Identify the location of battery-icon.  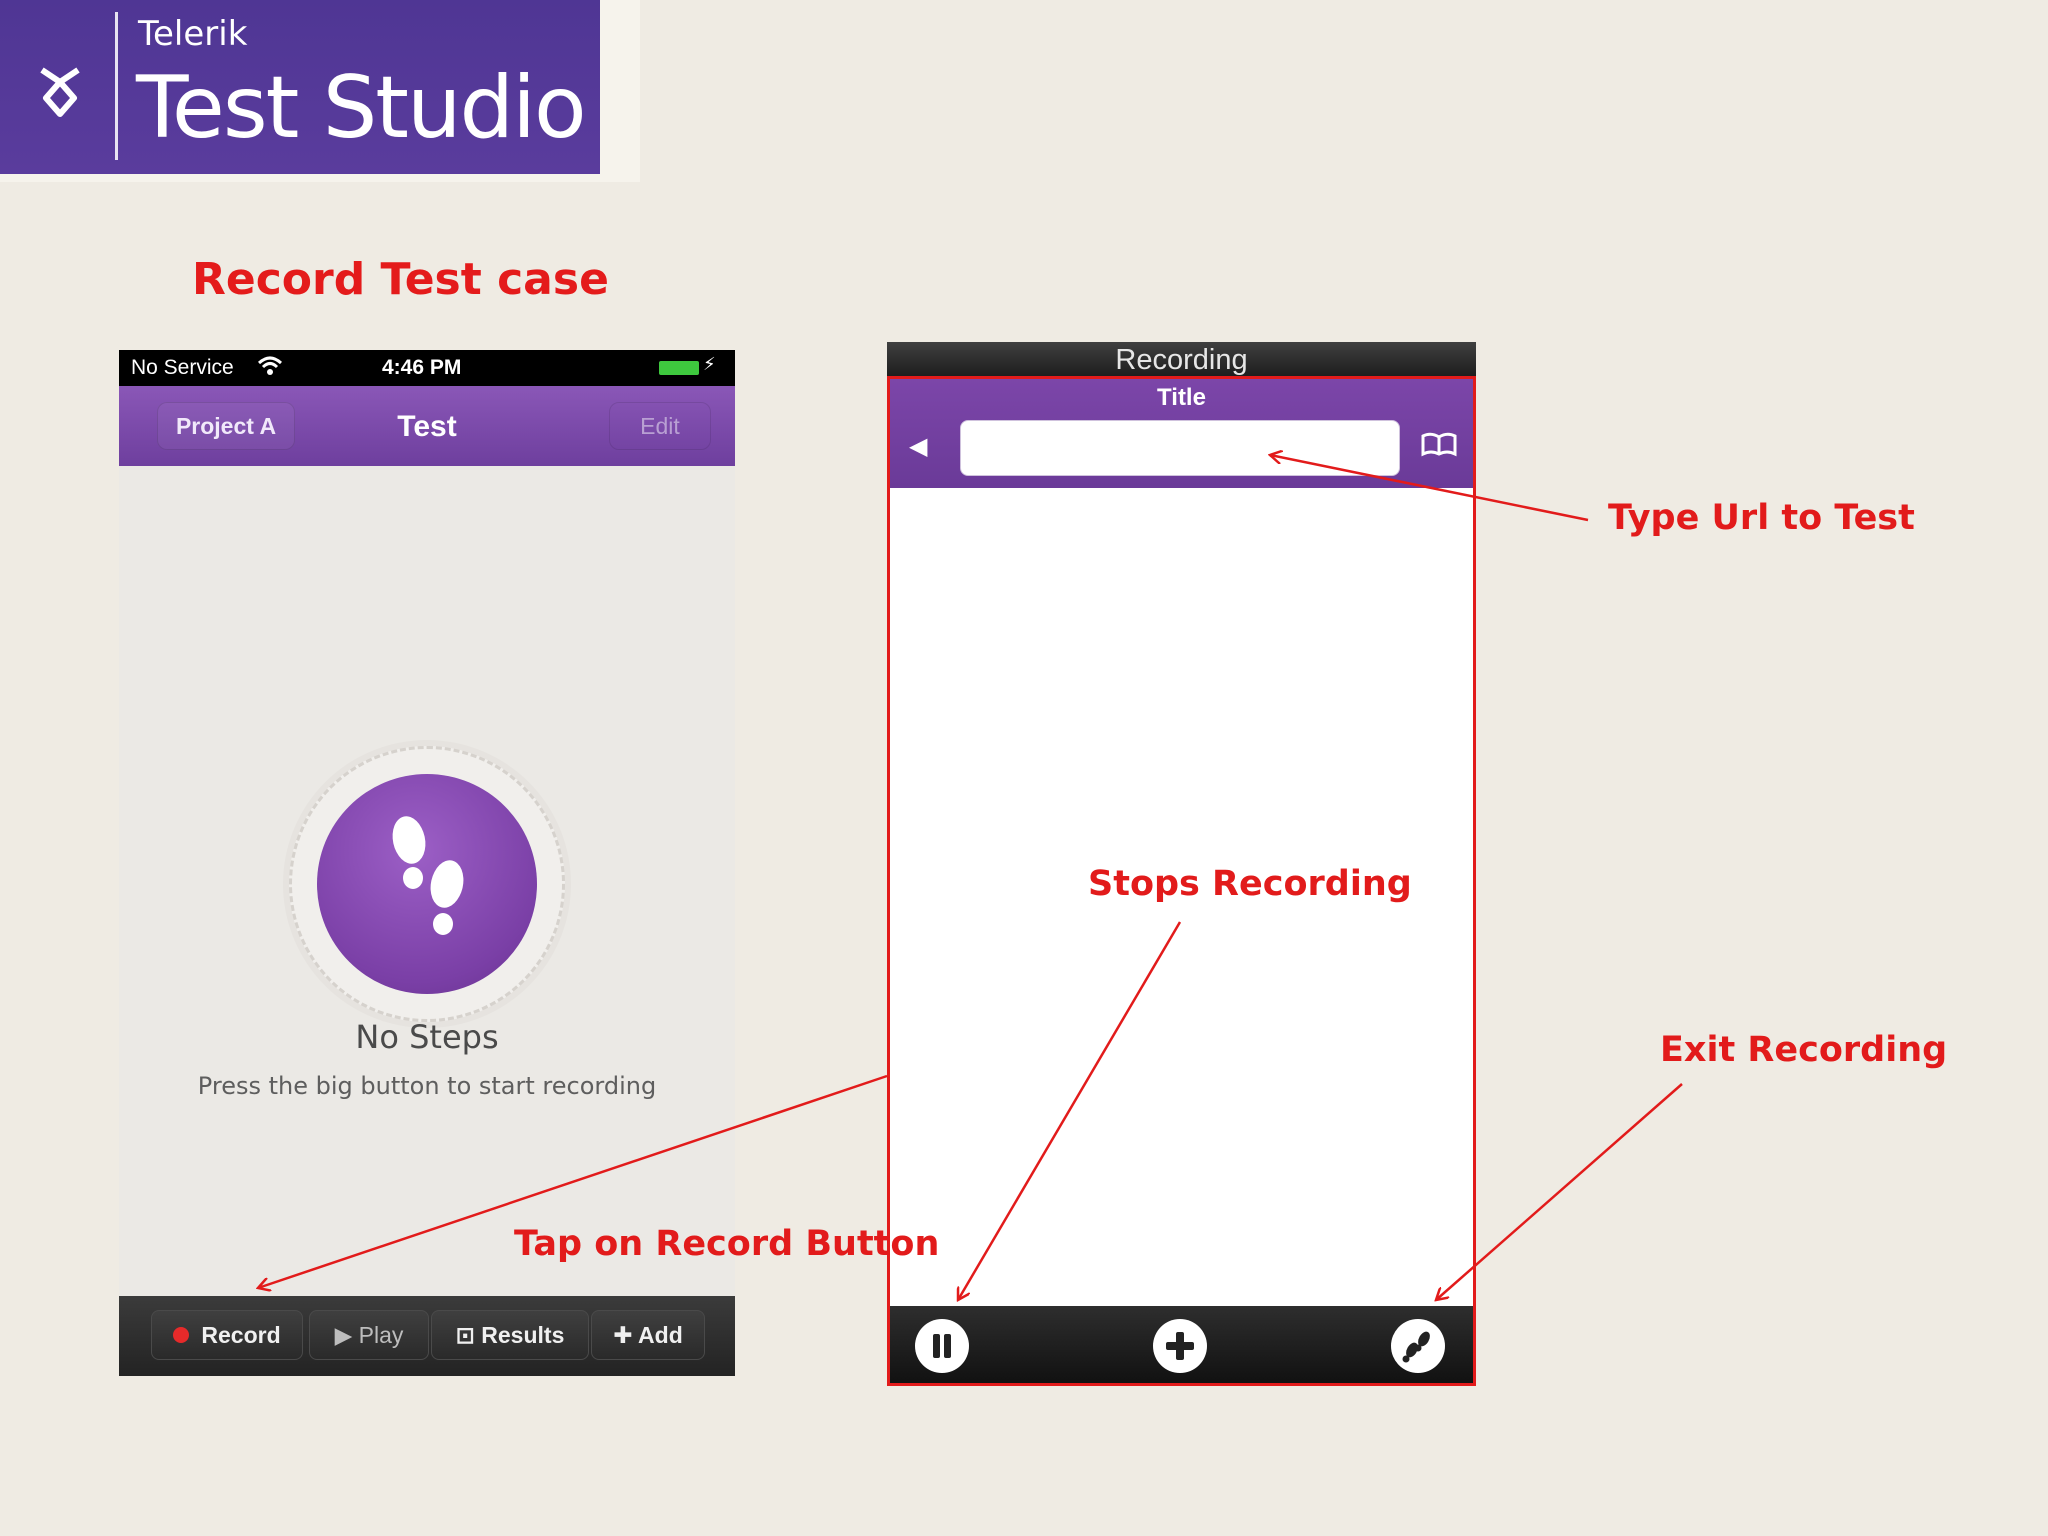
(679, 368).